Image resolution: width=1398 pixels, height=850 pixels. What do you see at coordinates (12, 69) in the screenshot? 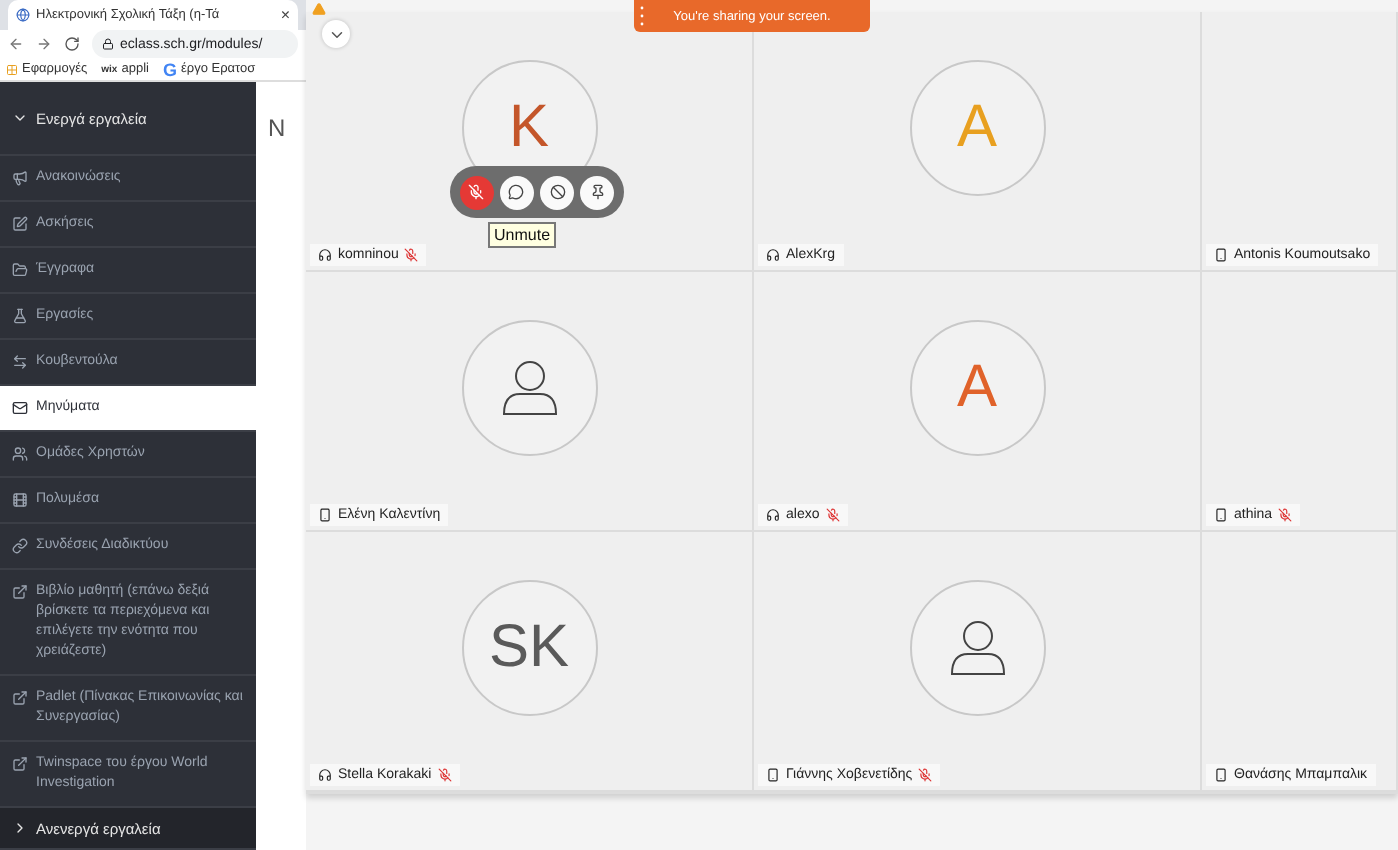
I see `apps-grid-icon` at bounding box center [12, 69].